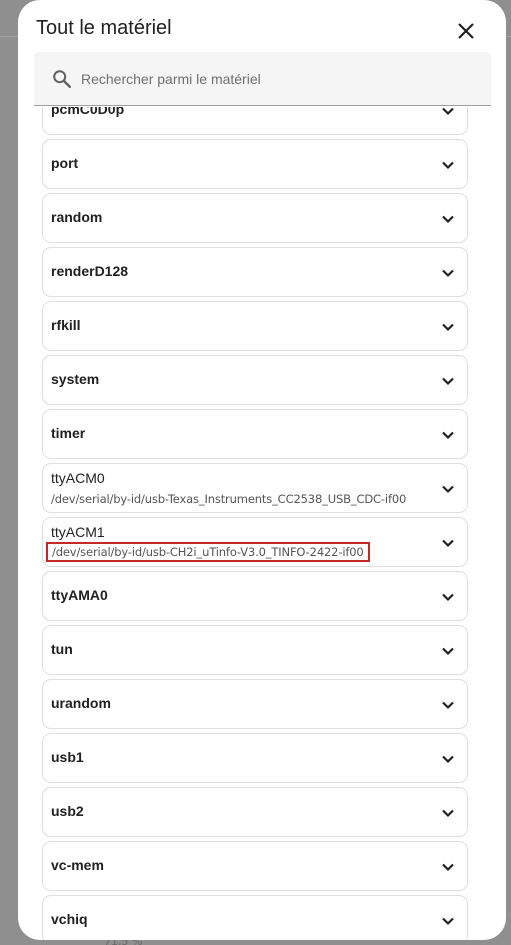 This screenshot has width=511, height=945. I want to click on hardware-item: timer, so click(255, 434).